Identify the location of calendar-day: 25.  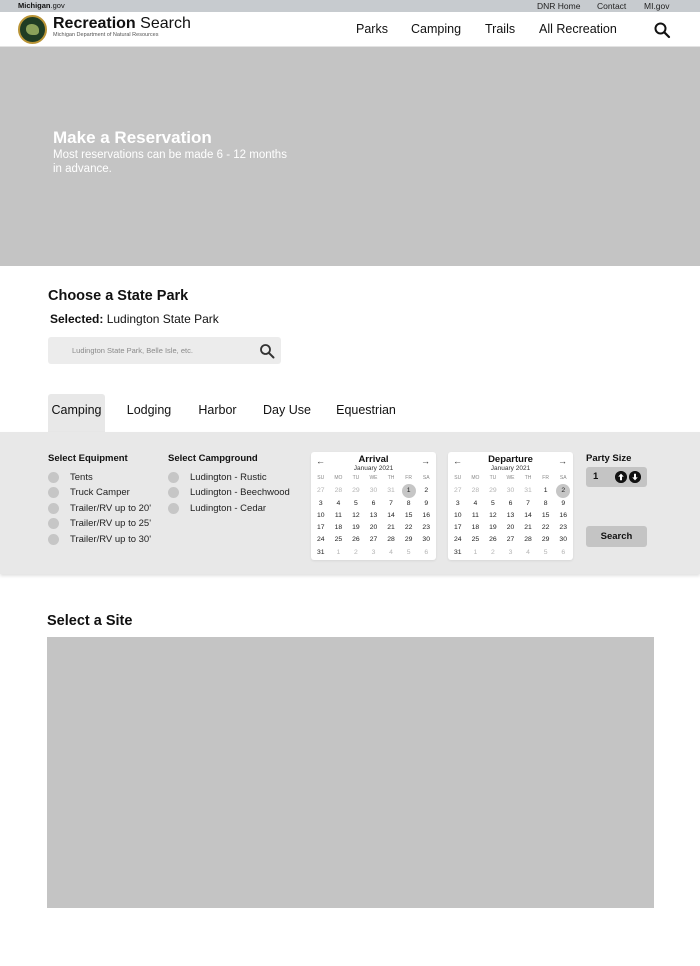
(476, 540).